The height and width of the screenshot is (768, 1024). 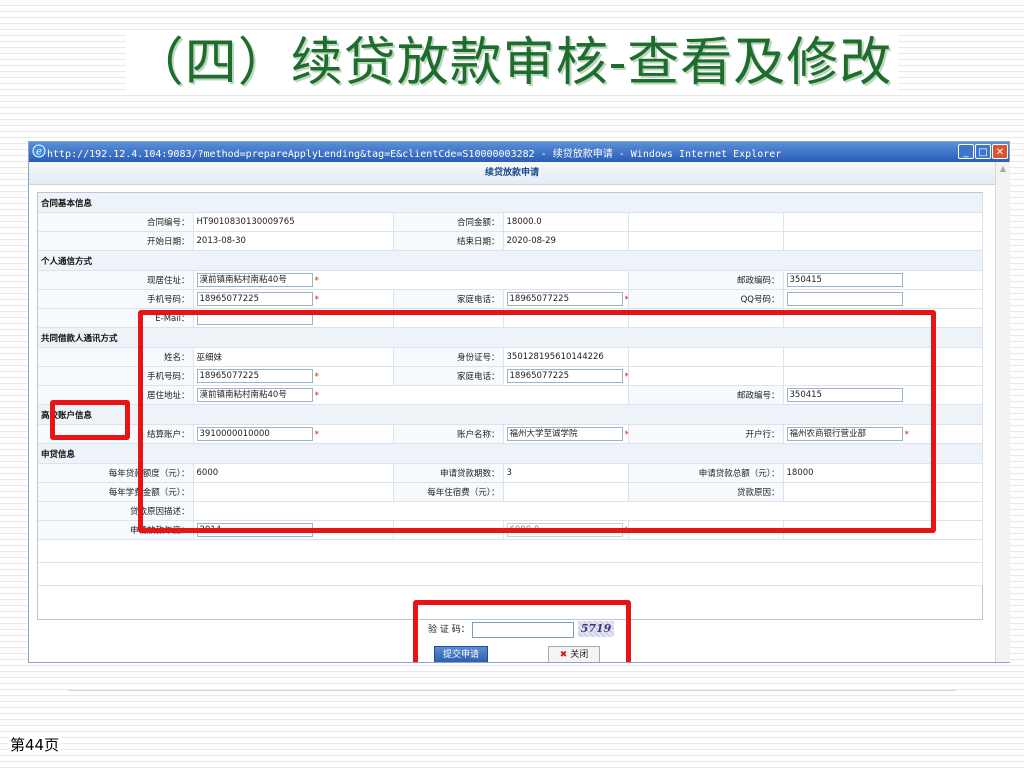 What do you see at coordinates (449, 630) in the screenshot?
I see `captcha-label: 验 证 码：` at bounding box center [449, 630].